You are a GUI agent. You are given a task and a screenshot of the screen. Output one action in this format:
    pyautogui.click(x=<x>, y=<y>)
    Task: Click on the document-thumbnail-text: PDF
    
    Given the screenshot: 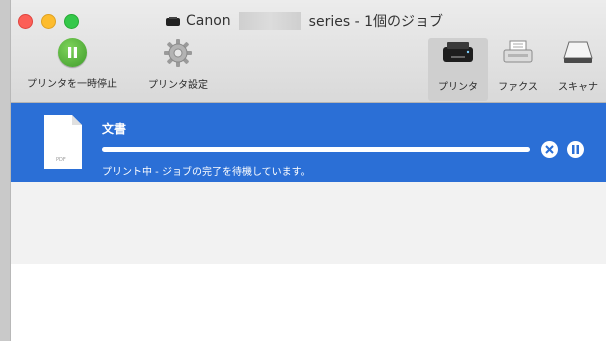 What is the action you would take?
    pyautogui.click(x=61, y=160)
    